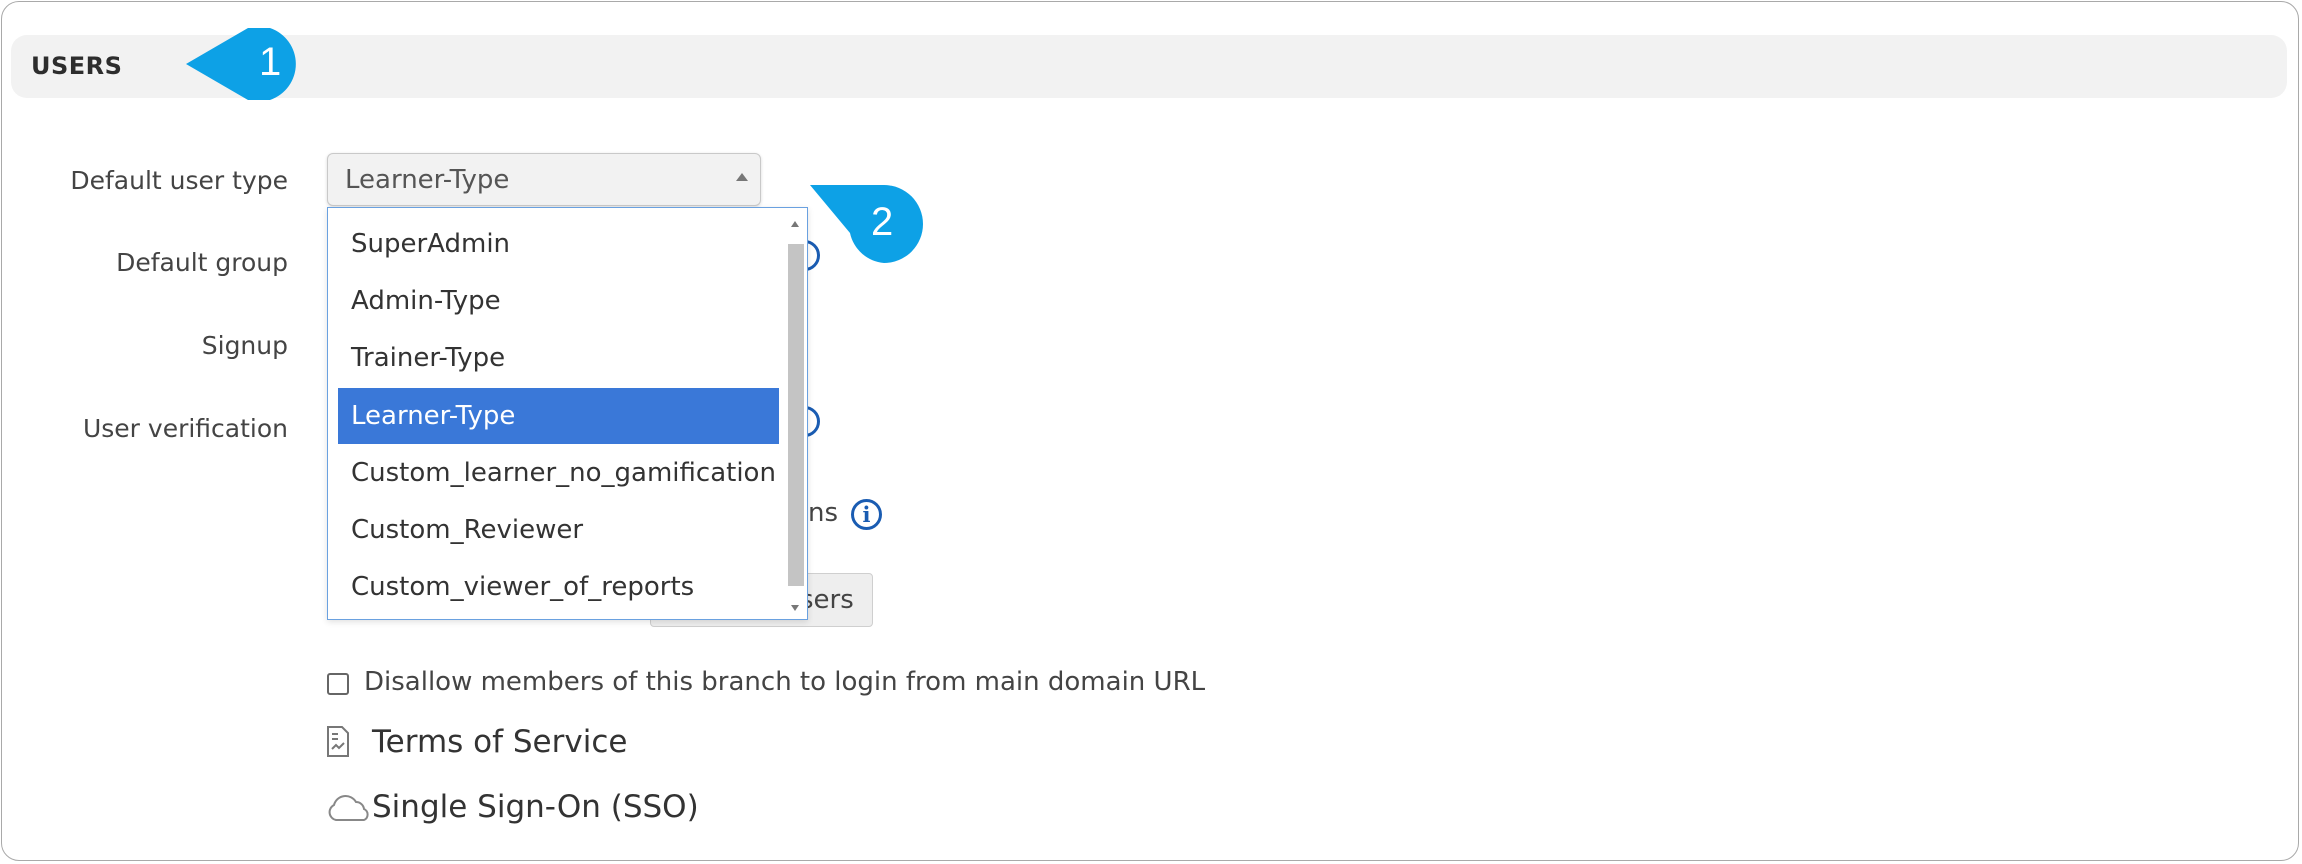 This screenshot has width=2302, height=864. I want to click on dropdown-scrollbar, so click(796, 415).